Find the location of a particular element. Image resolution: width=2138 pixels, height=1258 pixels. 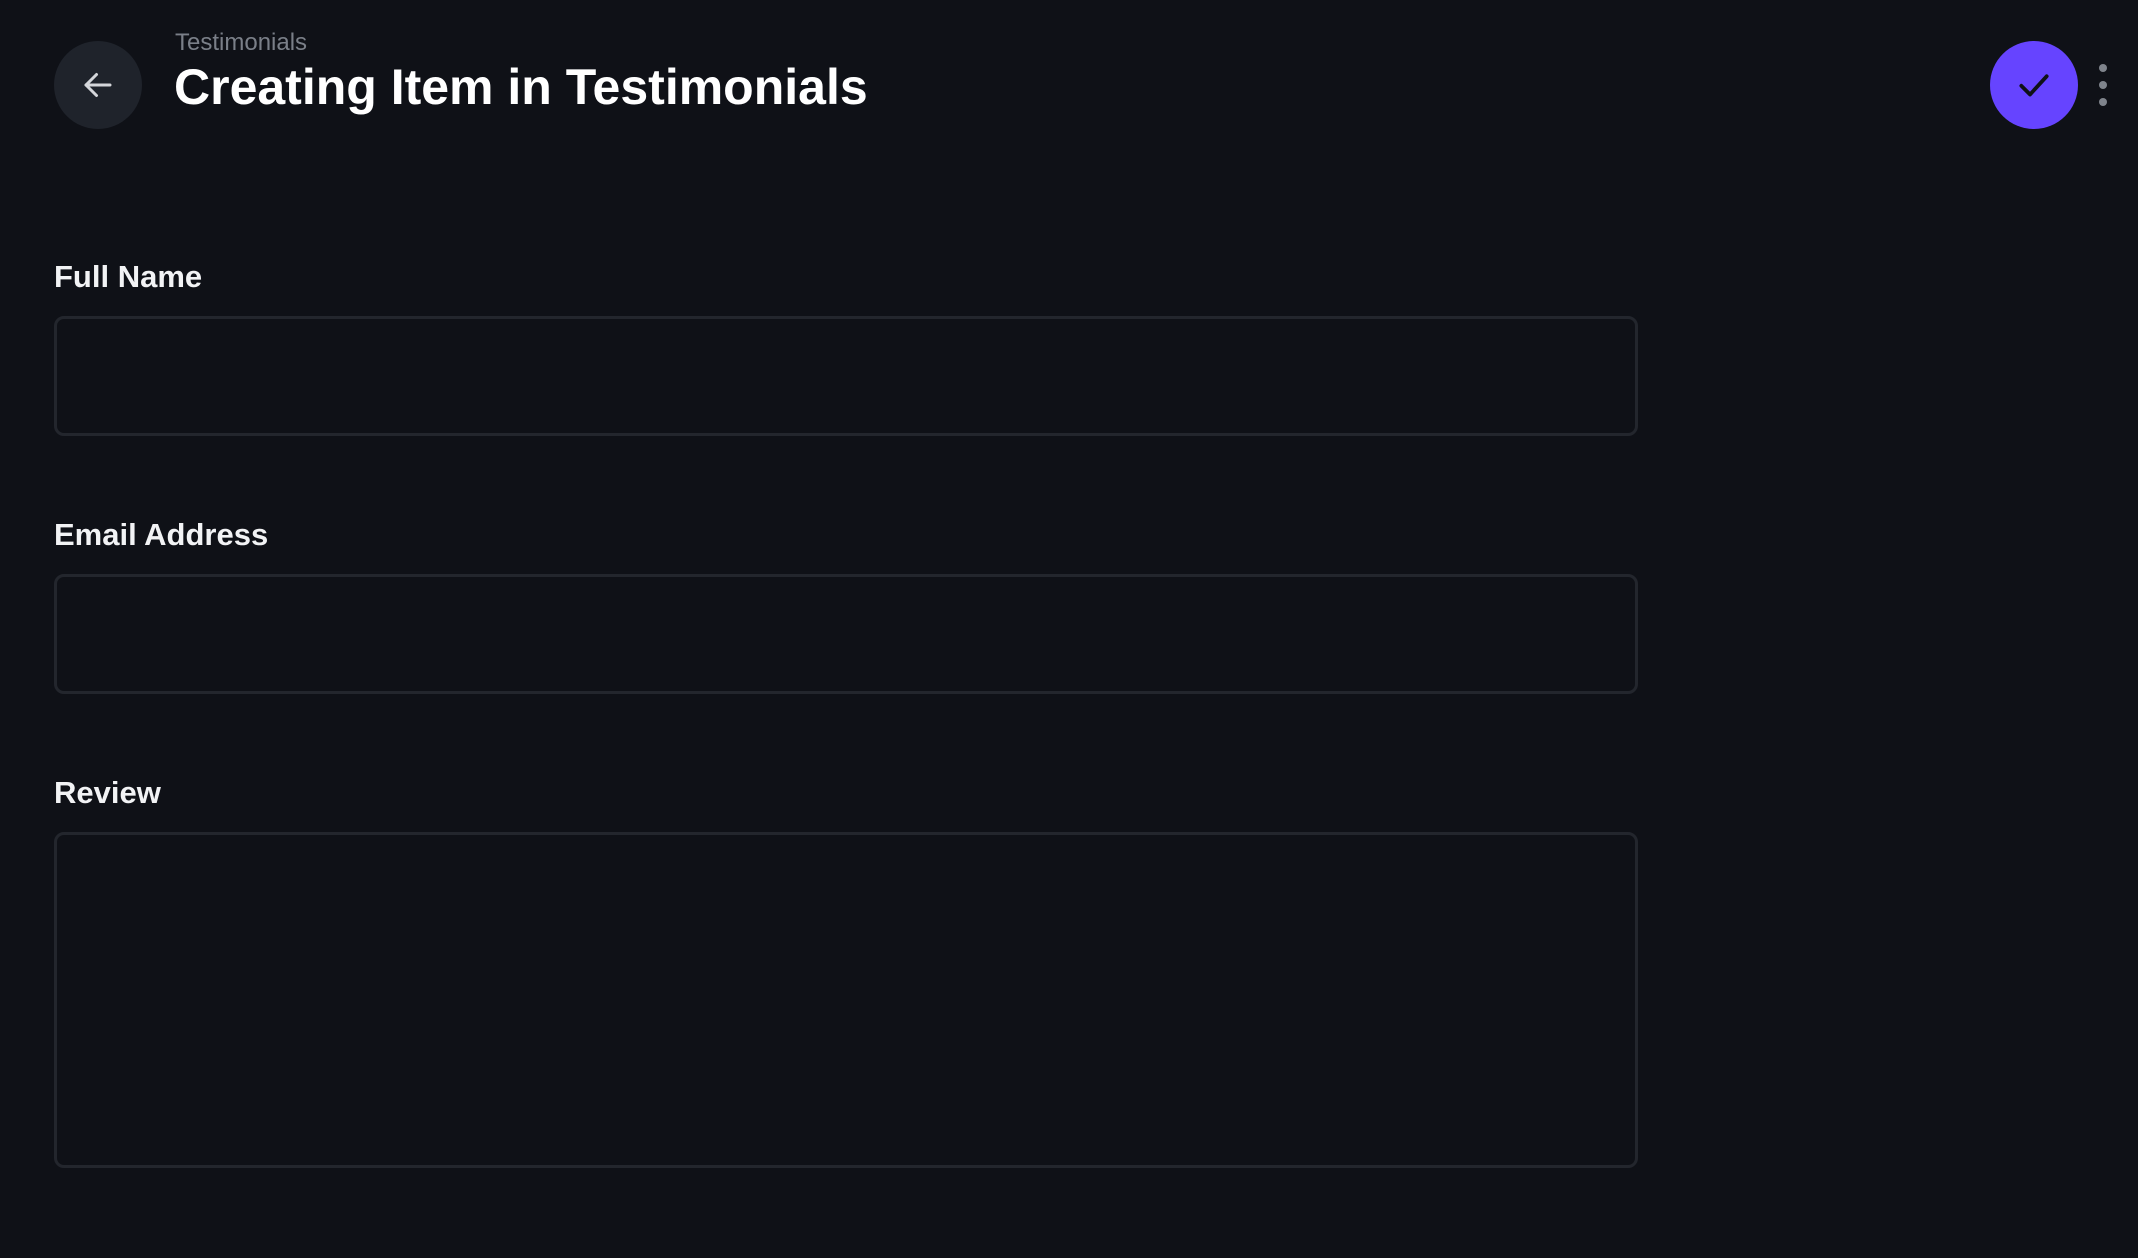

email-address-label: Email Address is located at coordinates (161, 534).